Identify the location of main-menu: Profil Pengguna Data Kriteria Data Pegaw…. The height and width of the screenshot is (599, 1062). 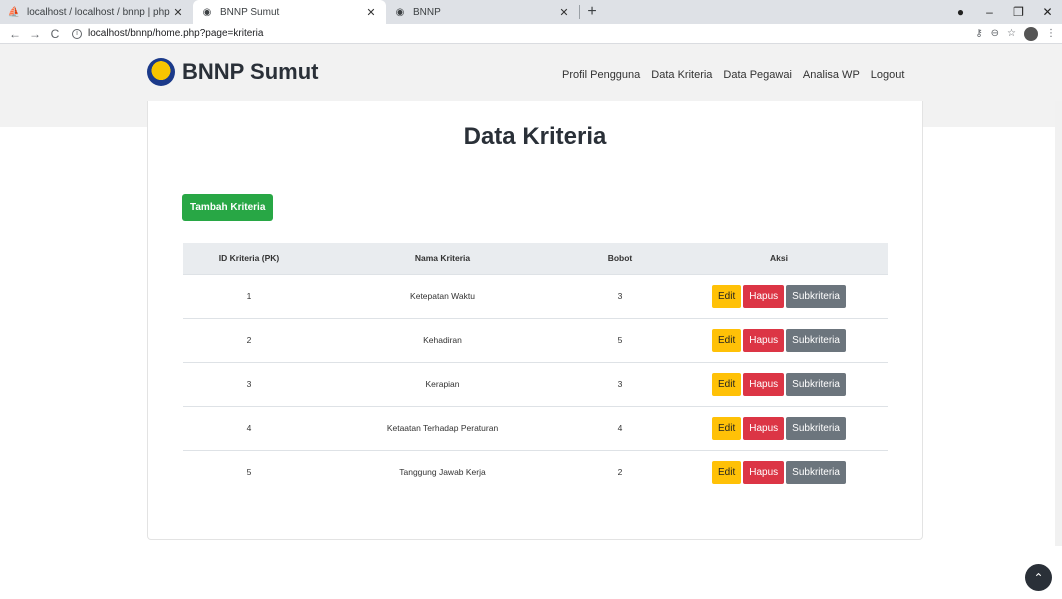
(733, 75).